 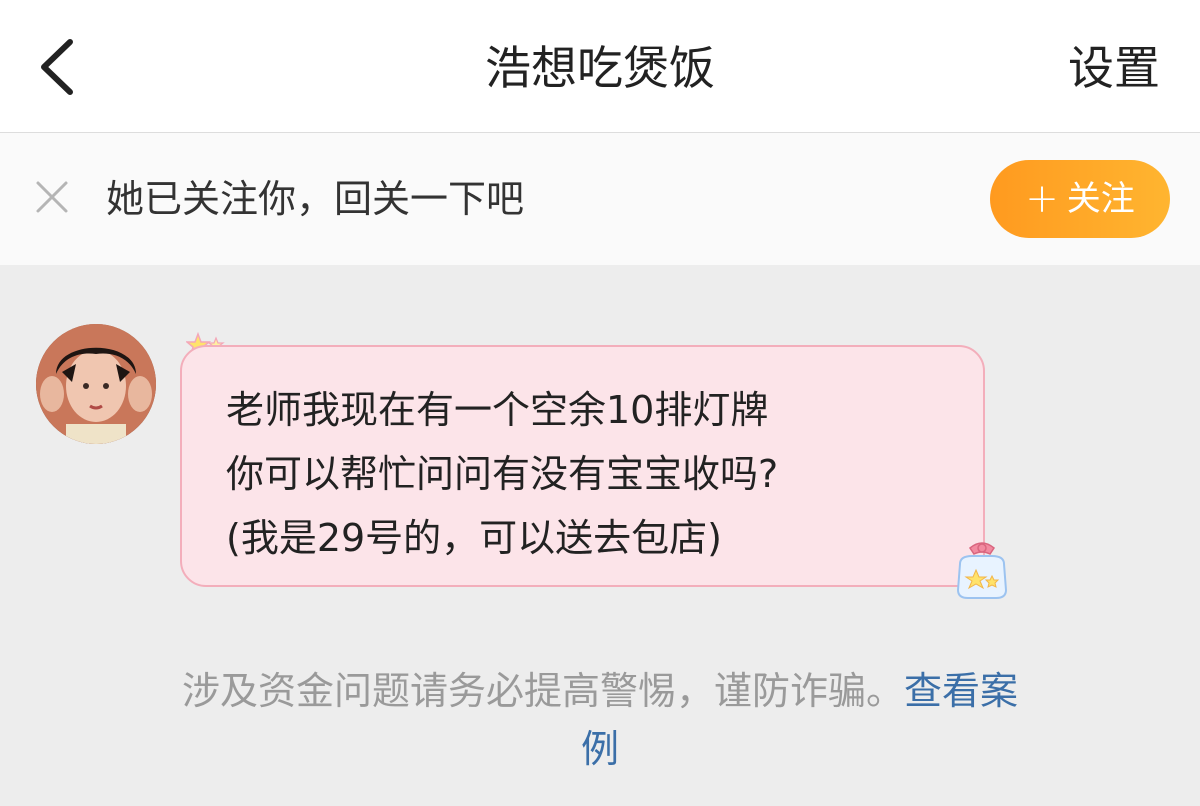 What do you see at coordinates (57, 67) in the screenshot?
I see `chevron-left-icon` at bounding box center [57, 67].